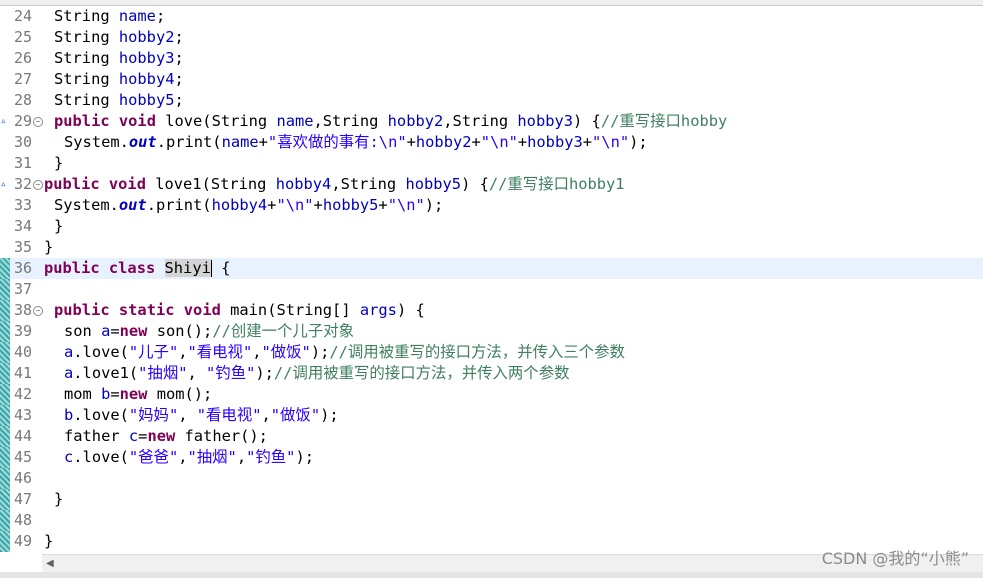 The width and height of the screenshot is (983, 578). Describe the element at coordinates (22, 457) in the screenshot. I see `line-number: 45` at that location.